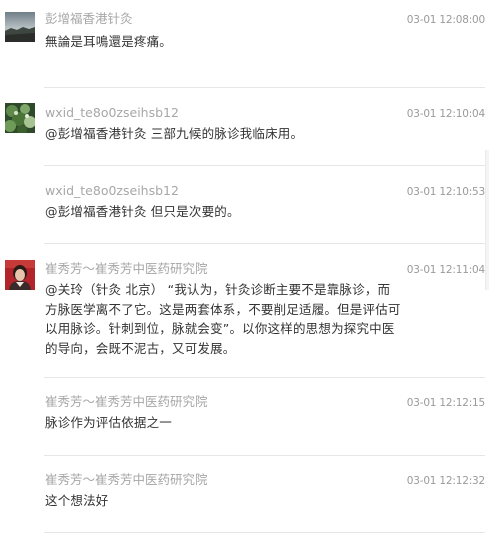  Describe the element at coordinates (174, 133) in the screenshot. I see `comment-text-line: @彭增福香港针灸 三部九候的脉诊我临床用。` at that location.